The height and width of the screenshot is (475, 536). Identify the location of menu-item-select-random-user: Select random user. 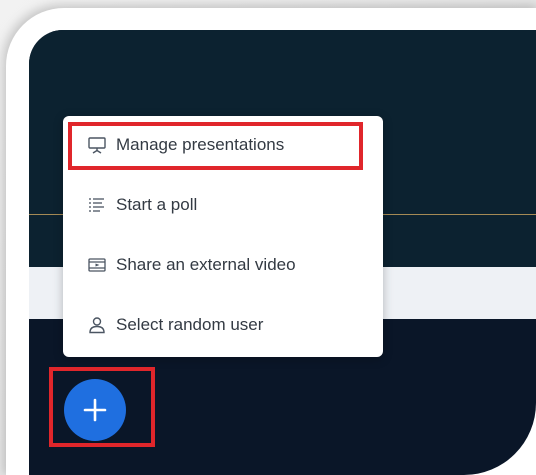
(223, 325).